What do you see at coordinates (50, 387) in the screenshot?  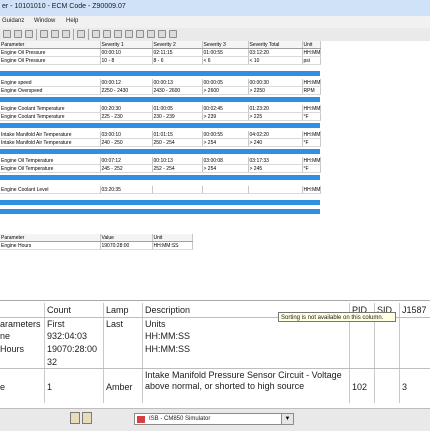 I see `cell: 1` at bounding box center [50, 387].